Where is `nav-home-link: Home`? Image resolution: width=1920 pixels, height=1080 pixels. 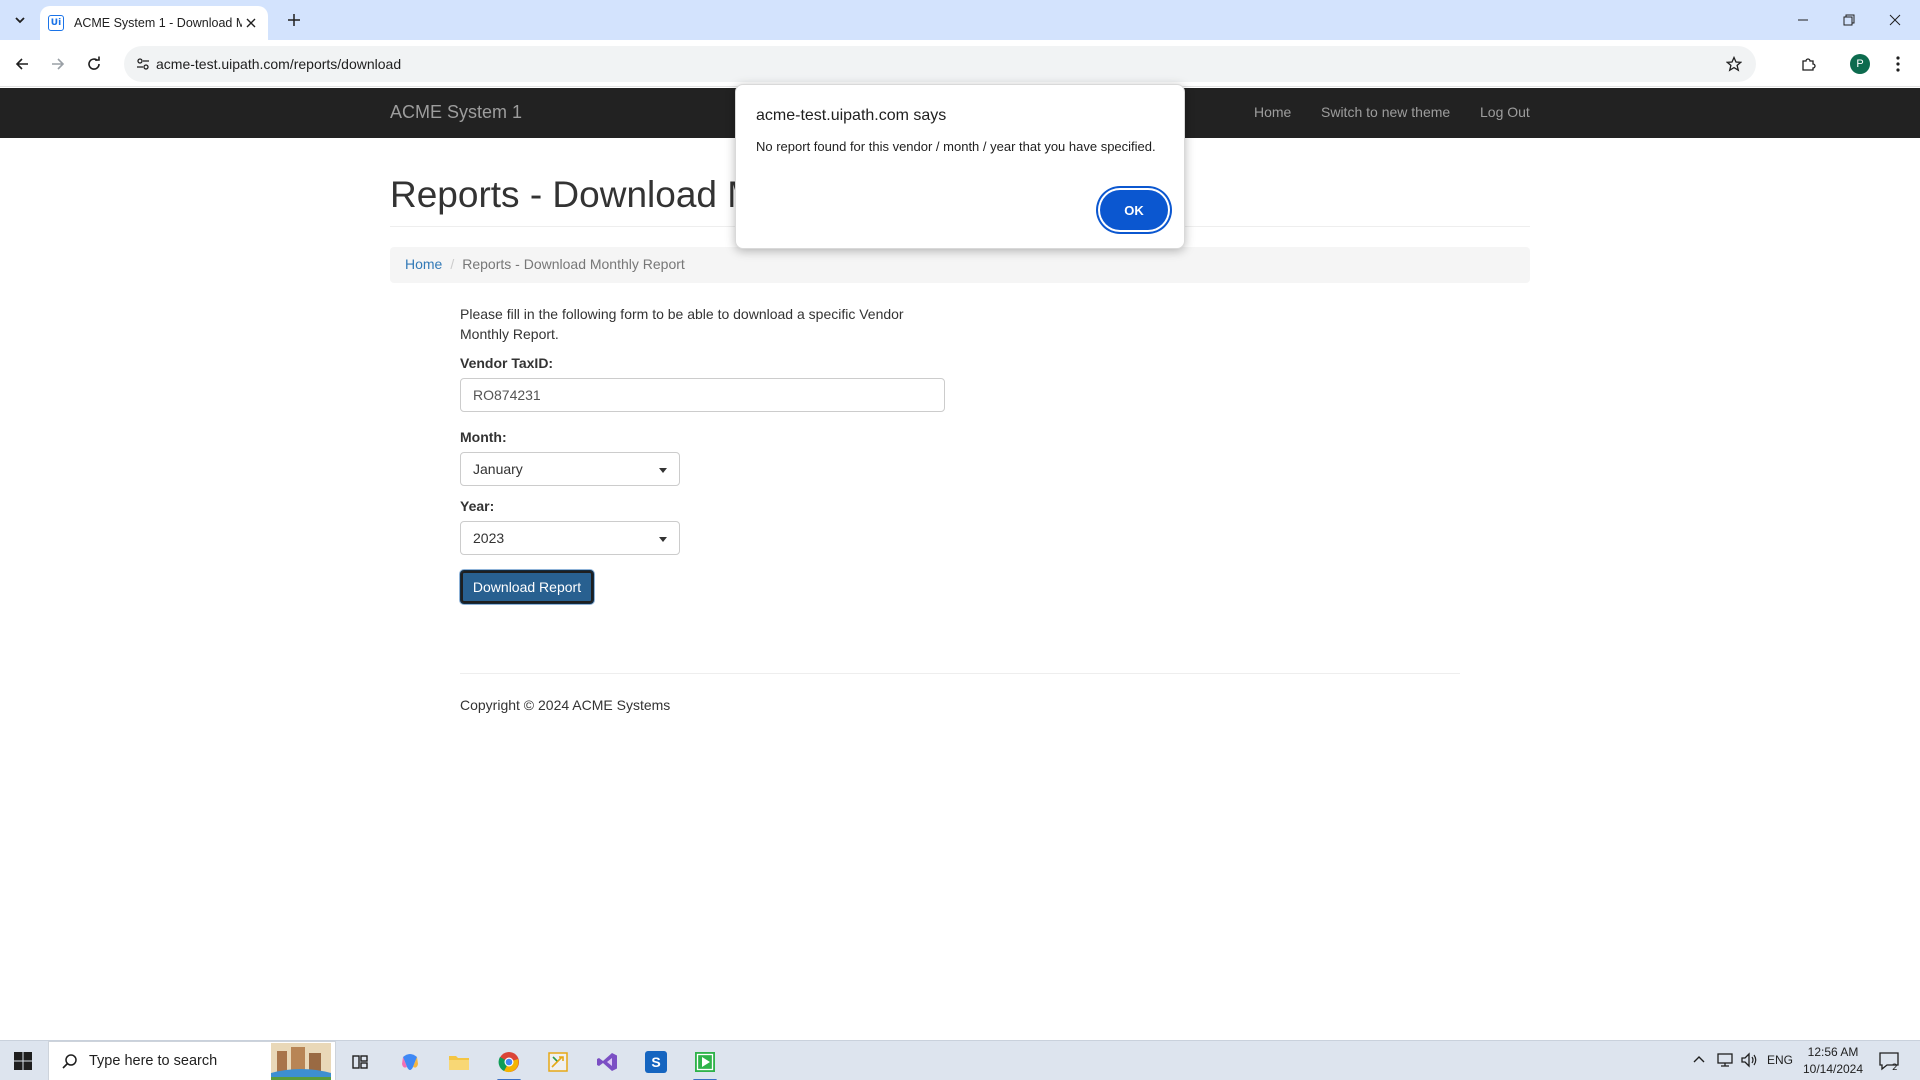
nav-home-link: Home is located at coordinates (1272, 112).